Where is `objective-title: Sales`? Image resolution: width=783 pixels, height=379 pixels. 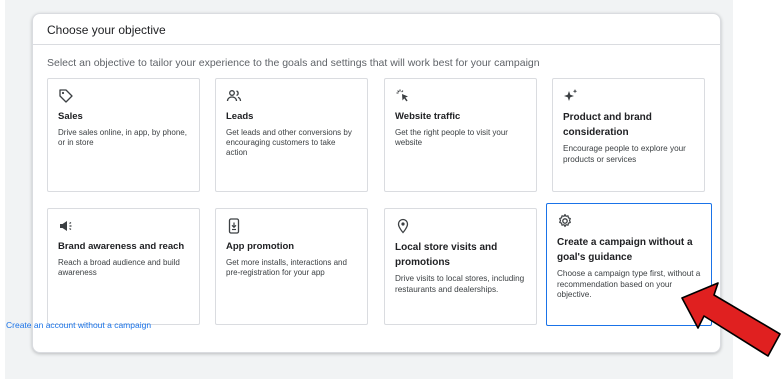 objective-title: Sales is located at coordinates (70, 116).